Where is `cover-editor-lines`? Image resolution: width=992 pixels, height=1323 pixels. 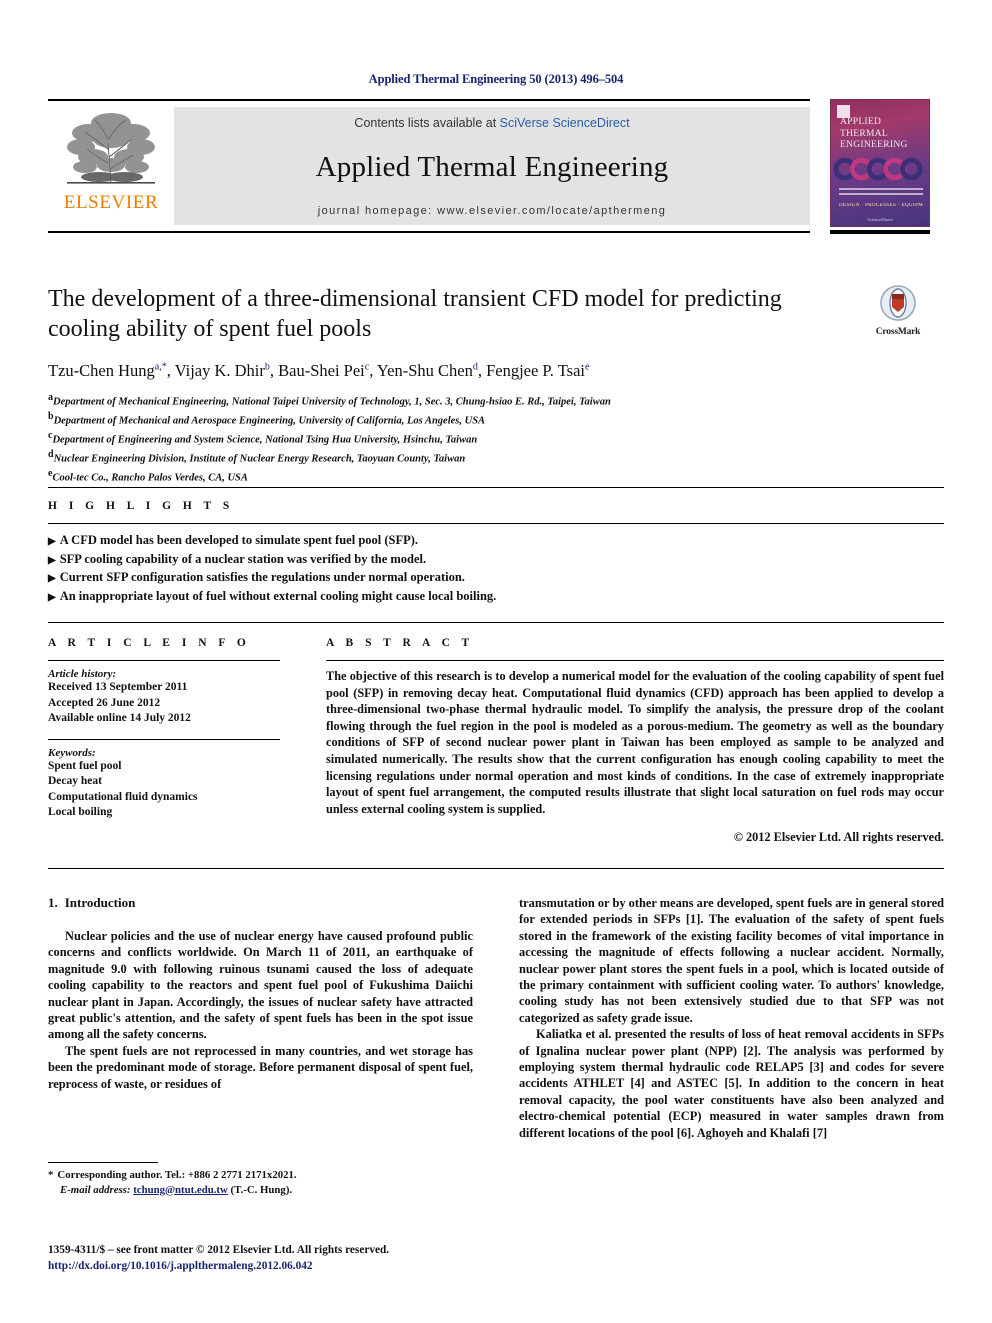 cover-editor-lines is located at coordinates (881, 193).